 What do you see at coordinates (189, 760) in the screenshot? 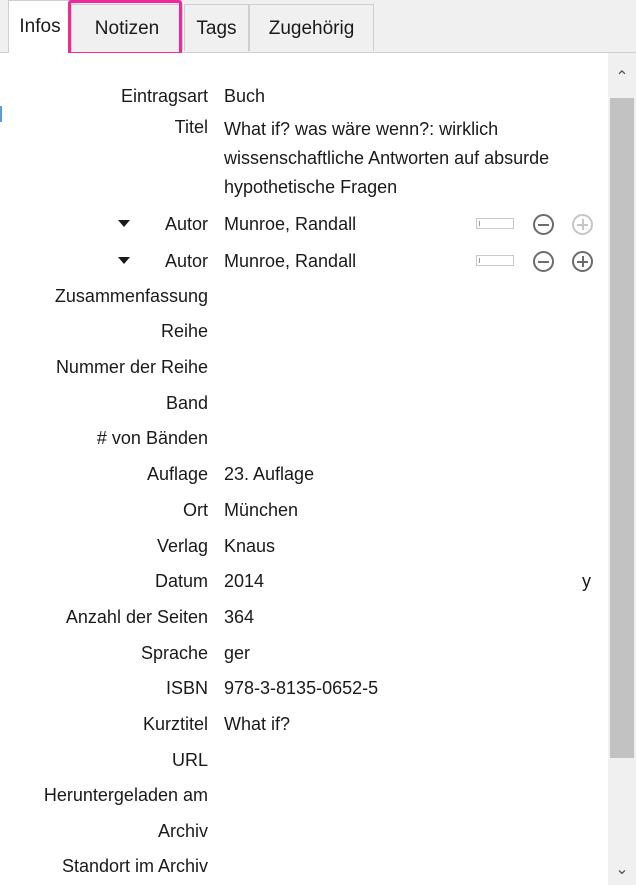
I see `field-label: URL` at bounding box center [189, 760].